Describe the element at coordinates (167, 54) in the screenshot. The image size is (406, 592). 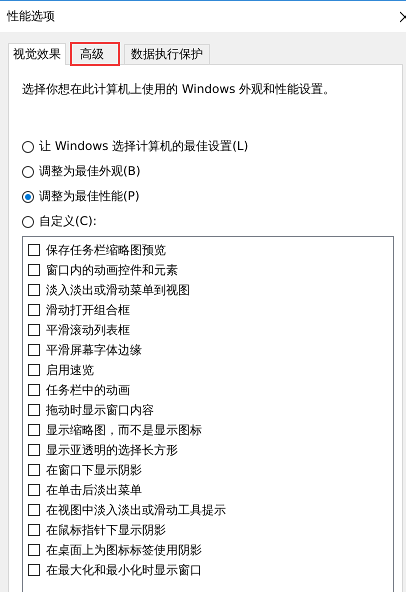
I see `tab: 数据执行保护` at that location.